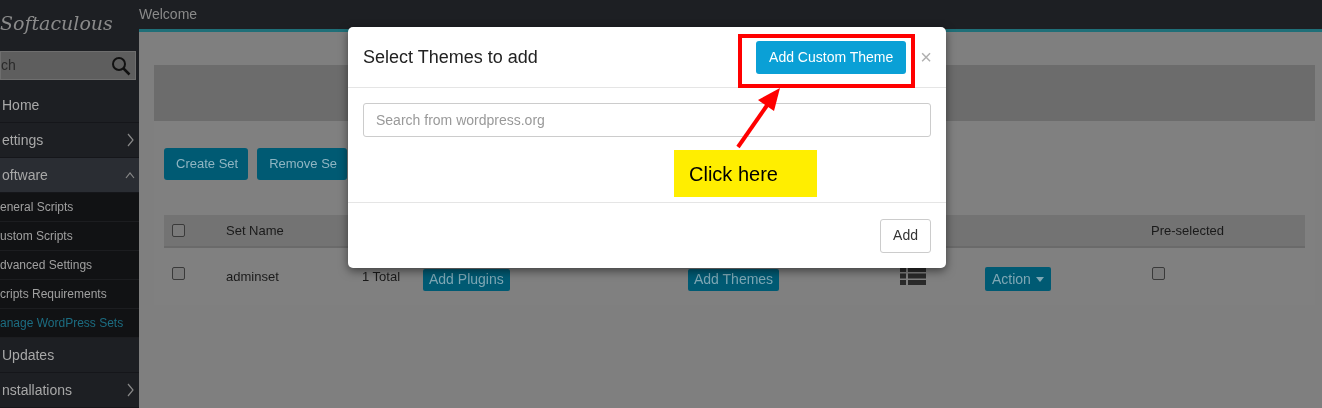  What do you see at coordinates (255, 230) in the screenshot?
I see `column-header: Set Name` at bounding box center [255, 230].